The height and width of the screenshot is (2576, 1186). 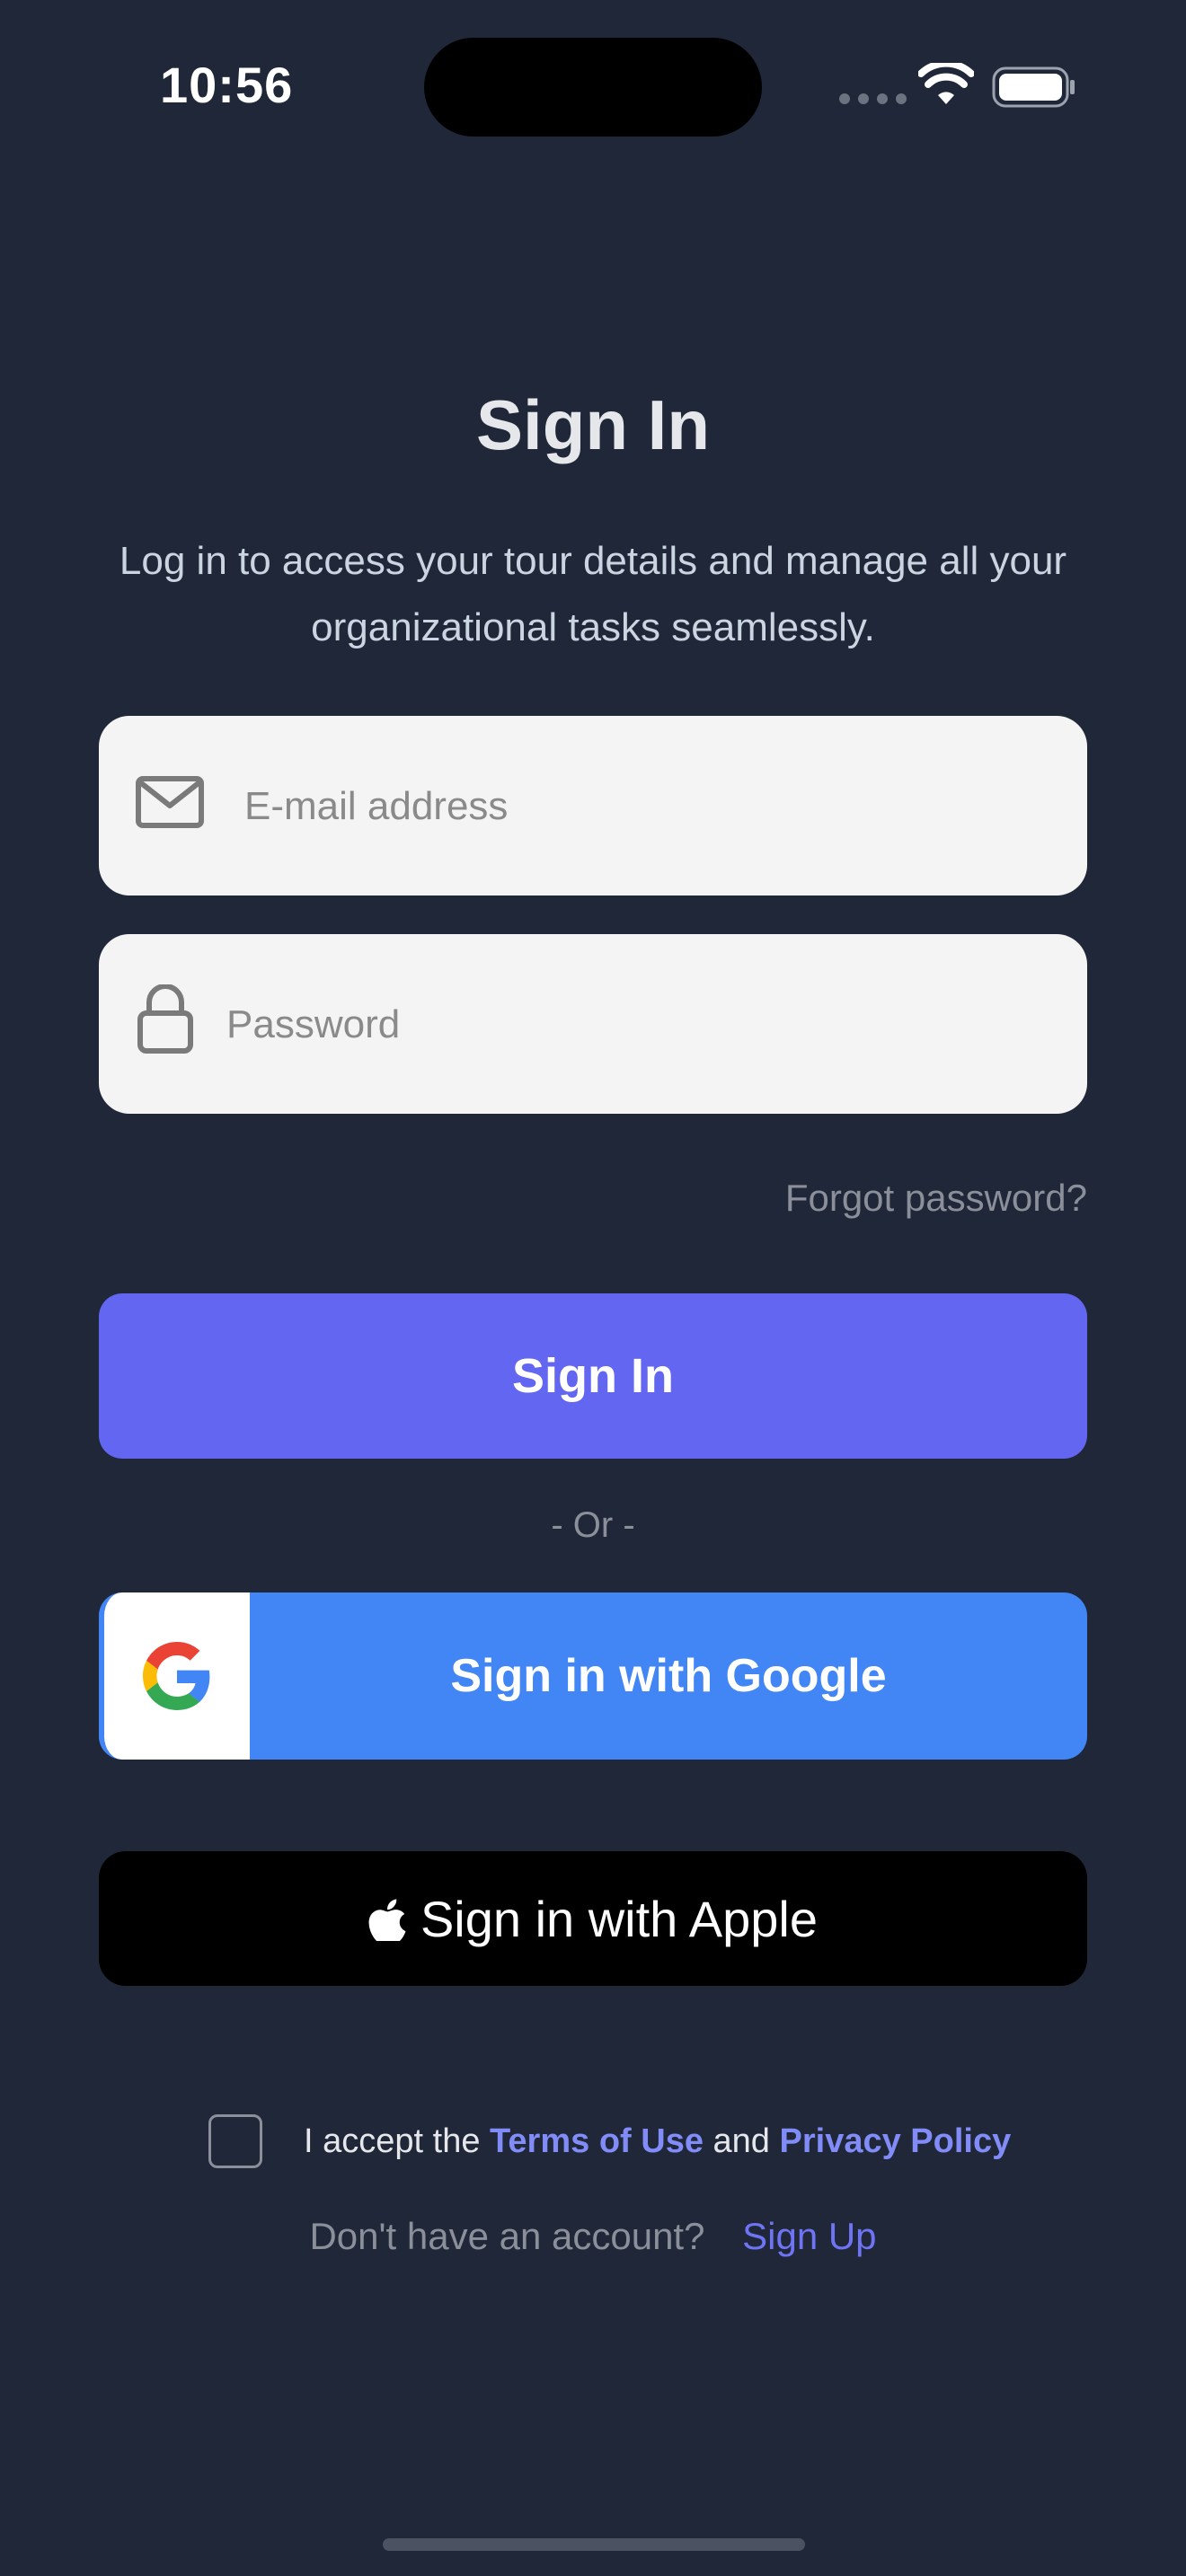 What do you see at coordinates (668, 1676) in the screenshot?
I see `google-sign-in-label: Sign in with Google` at bounding box center [668, 1676].